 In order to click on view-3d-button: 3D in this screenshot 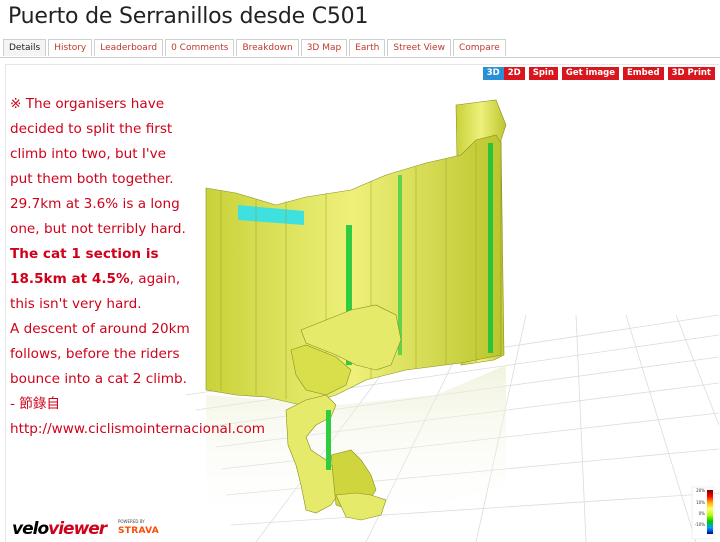, I will do `click(493, 73)`.